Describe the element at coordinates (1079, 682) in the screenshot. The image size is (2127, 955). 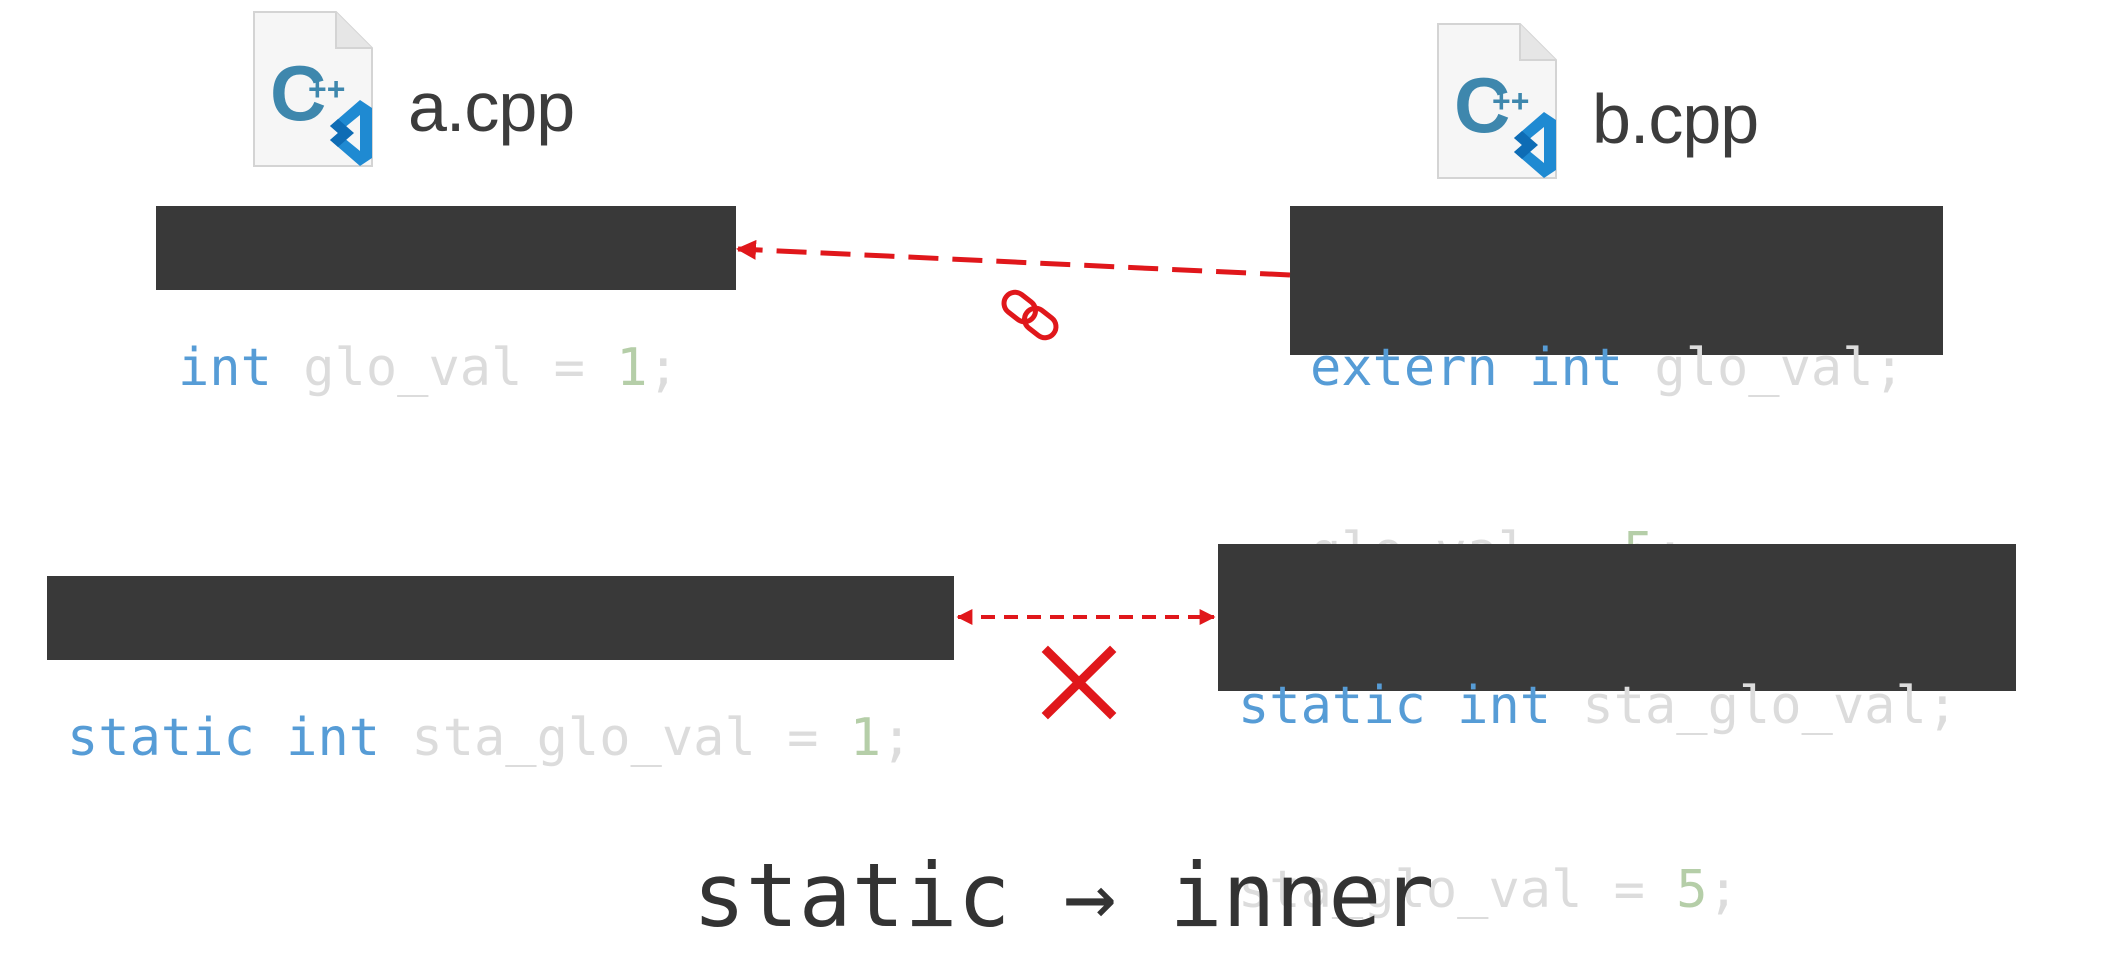
I see `cross-icon` at that location.